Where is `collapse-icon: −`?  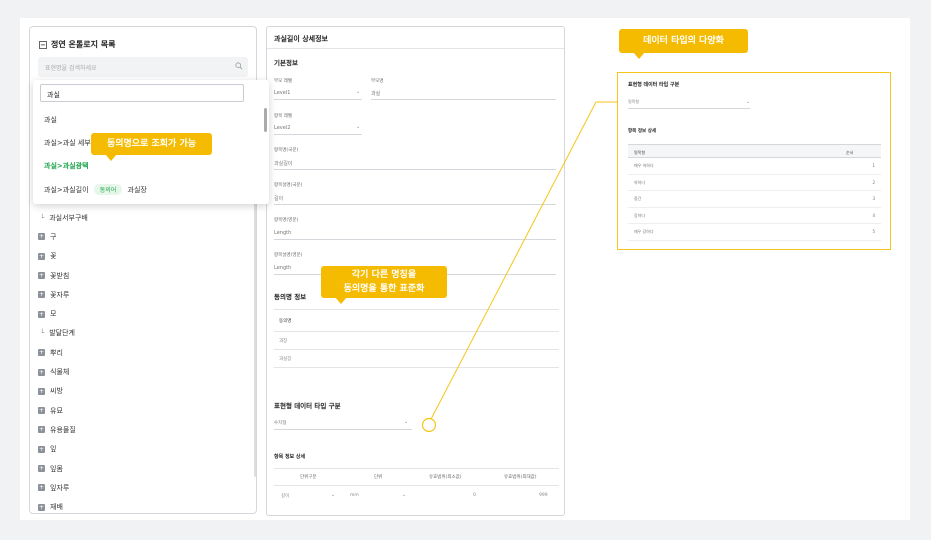
collapse-icon: − is located at coordinates (43, 44).